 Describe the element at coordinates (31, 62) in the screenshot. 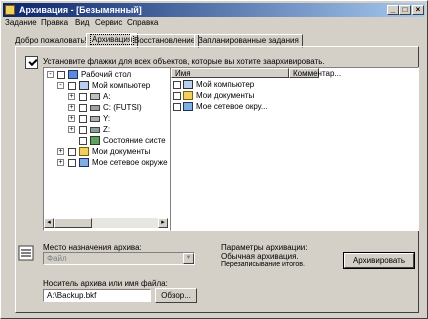

I see `checkbox-instruction-icon` at that location.